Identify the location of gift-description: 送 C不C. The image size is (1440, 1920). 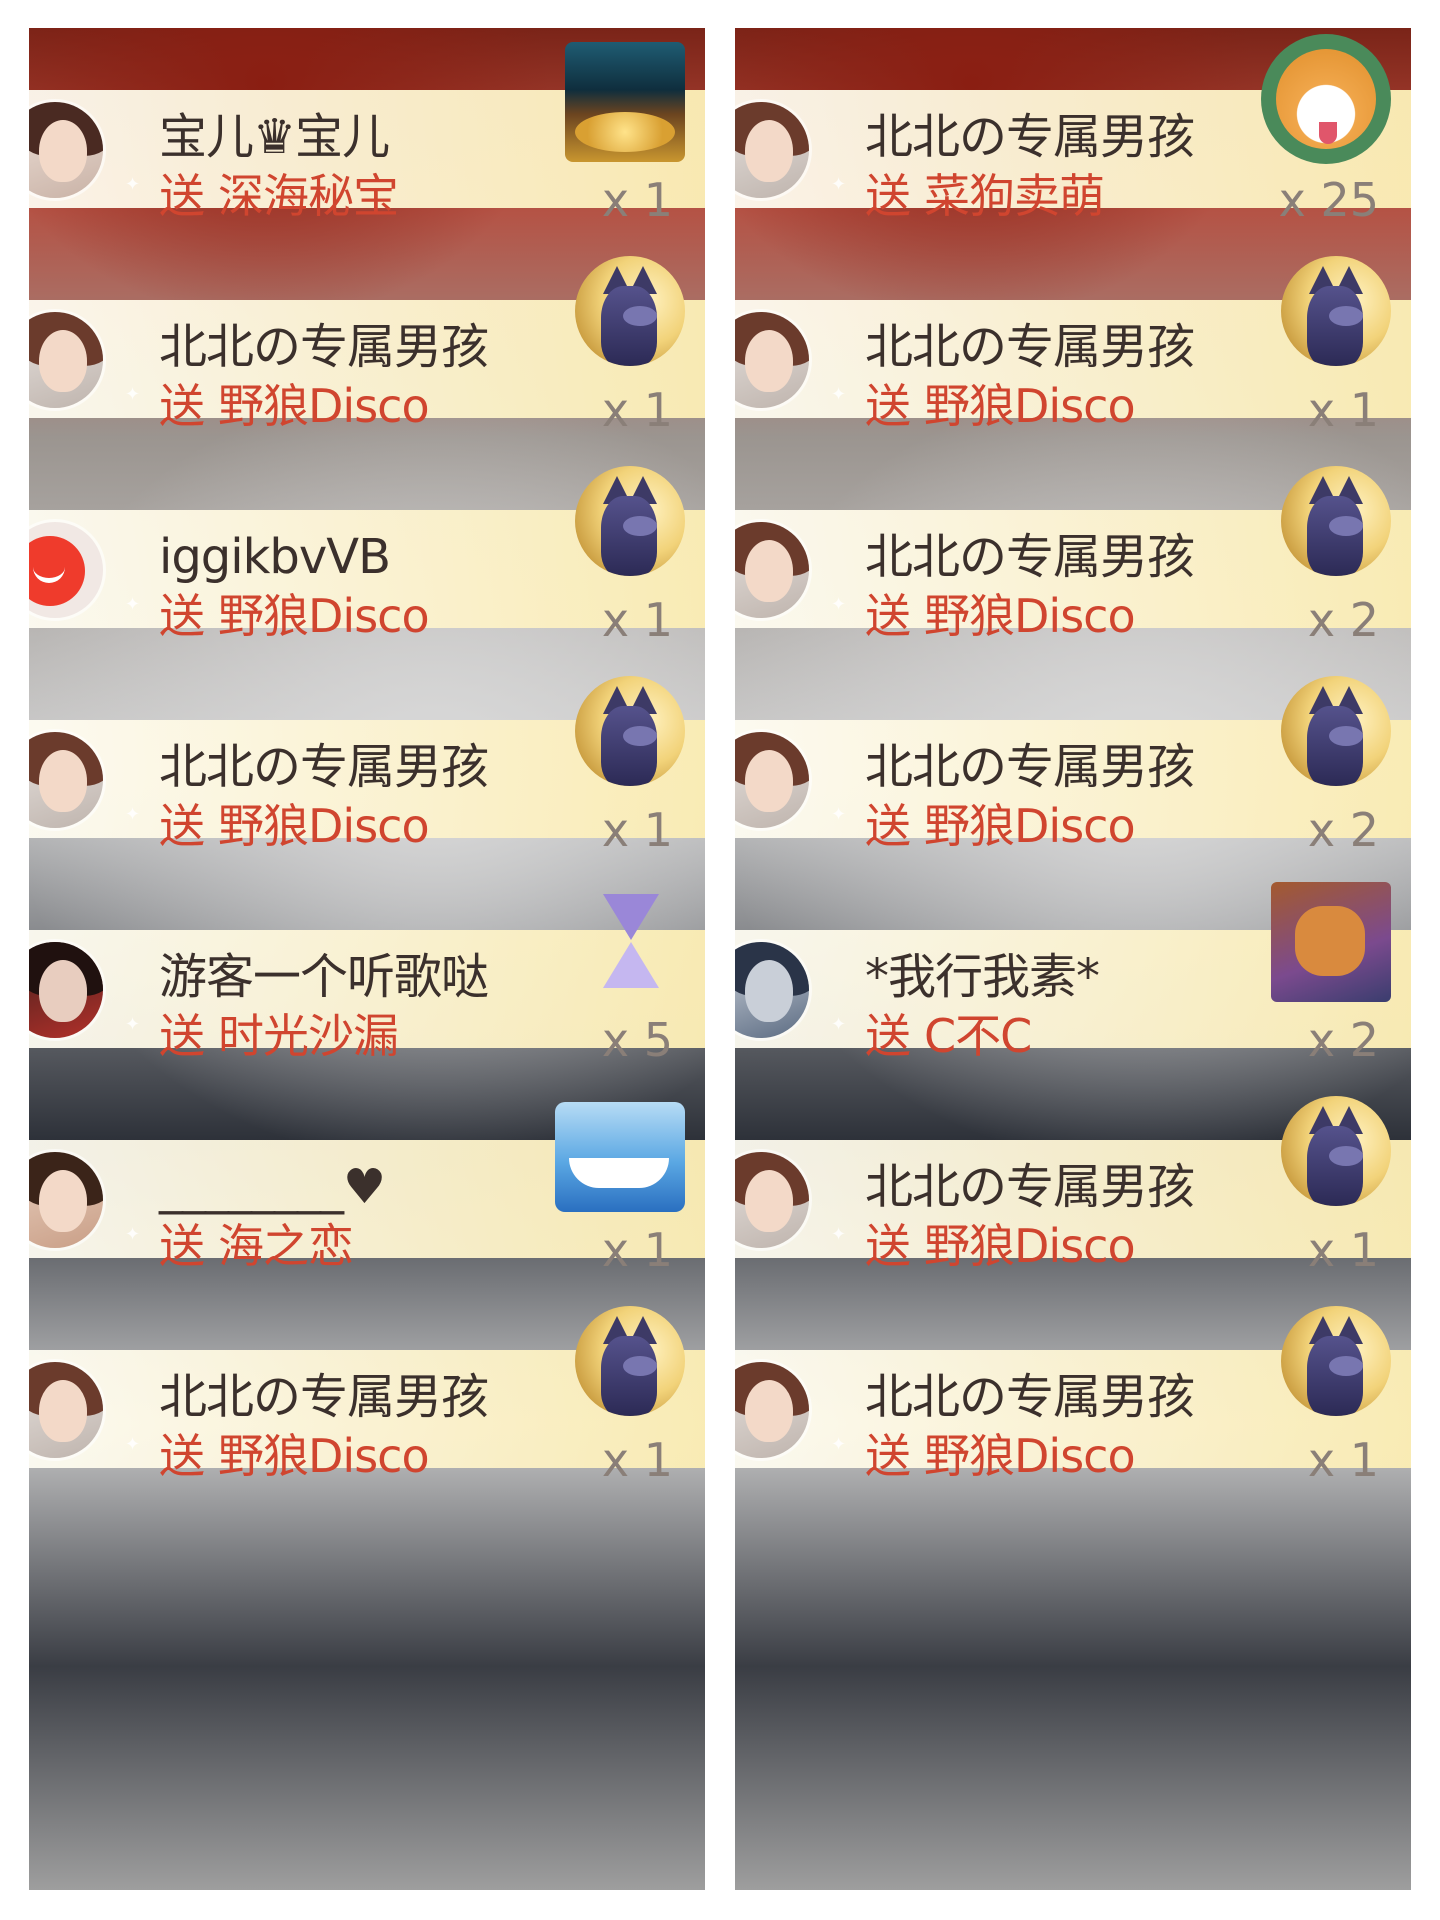
(948, 1036).